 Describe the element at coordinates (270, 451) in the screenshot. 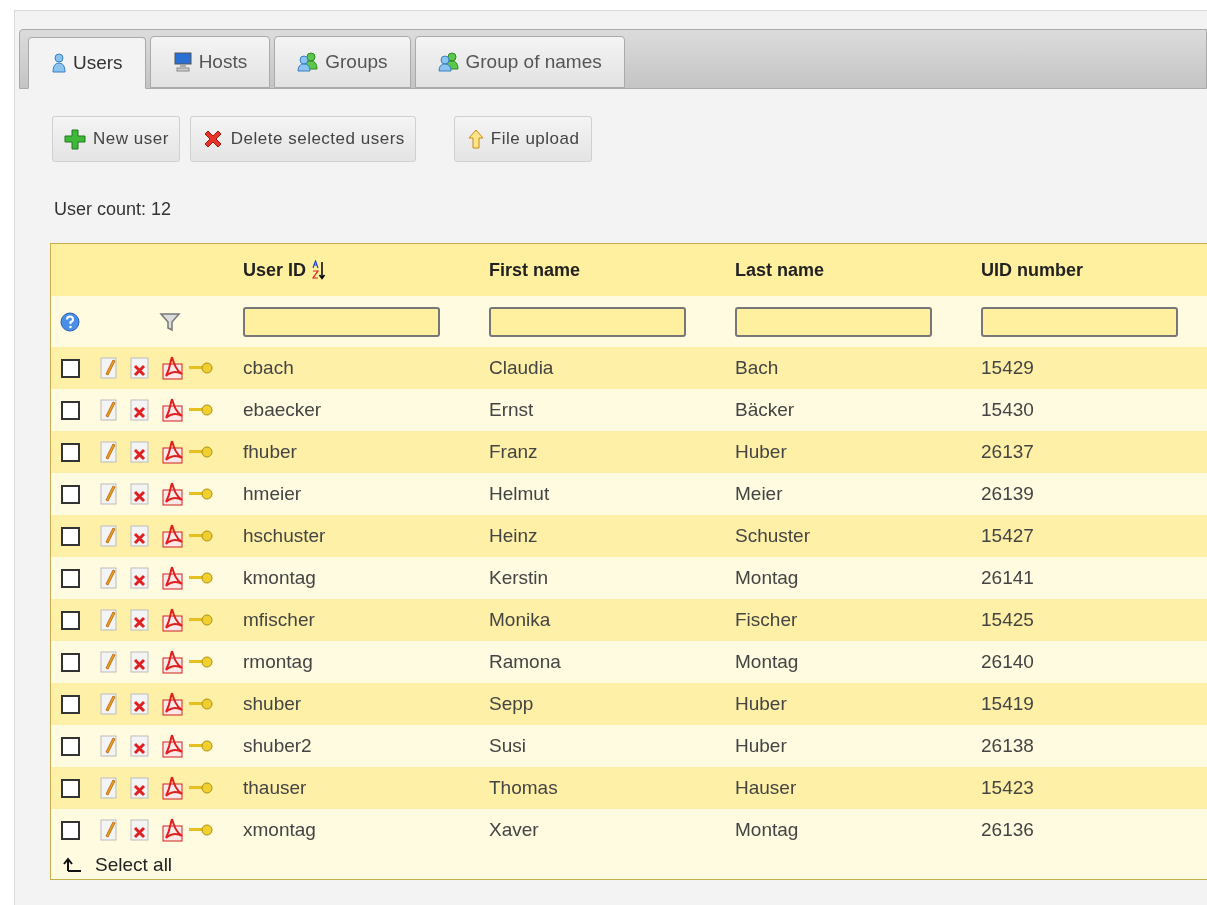

I see `table-cell-text: fhuber` at that location.